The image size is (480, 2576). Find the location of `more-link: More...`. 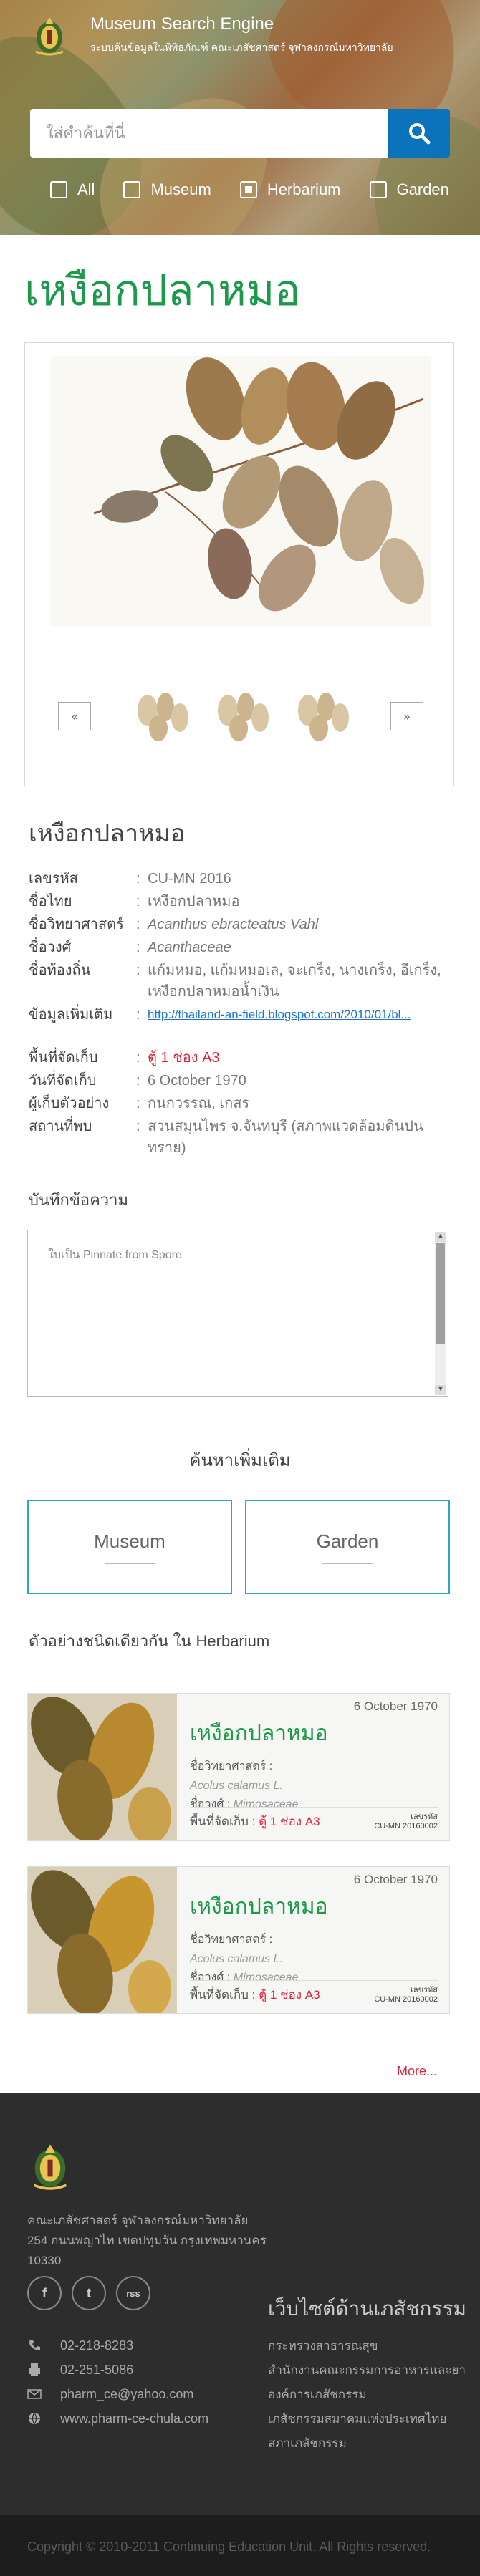

more-link: More... is located at coordinates (218, 2071).